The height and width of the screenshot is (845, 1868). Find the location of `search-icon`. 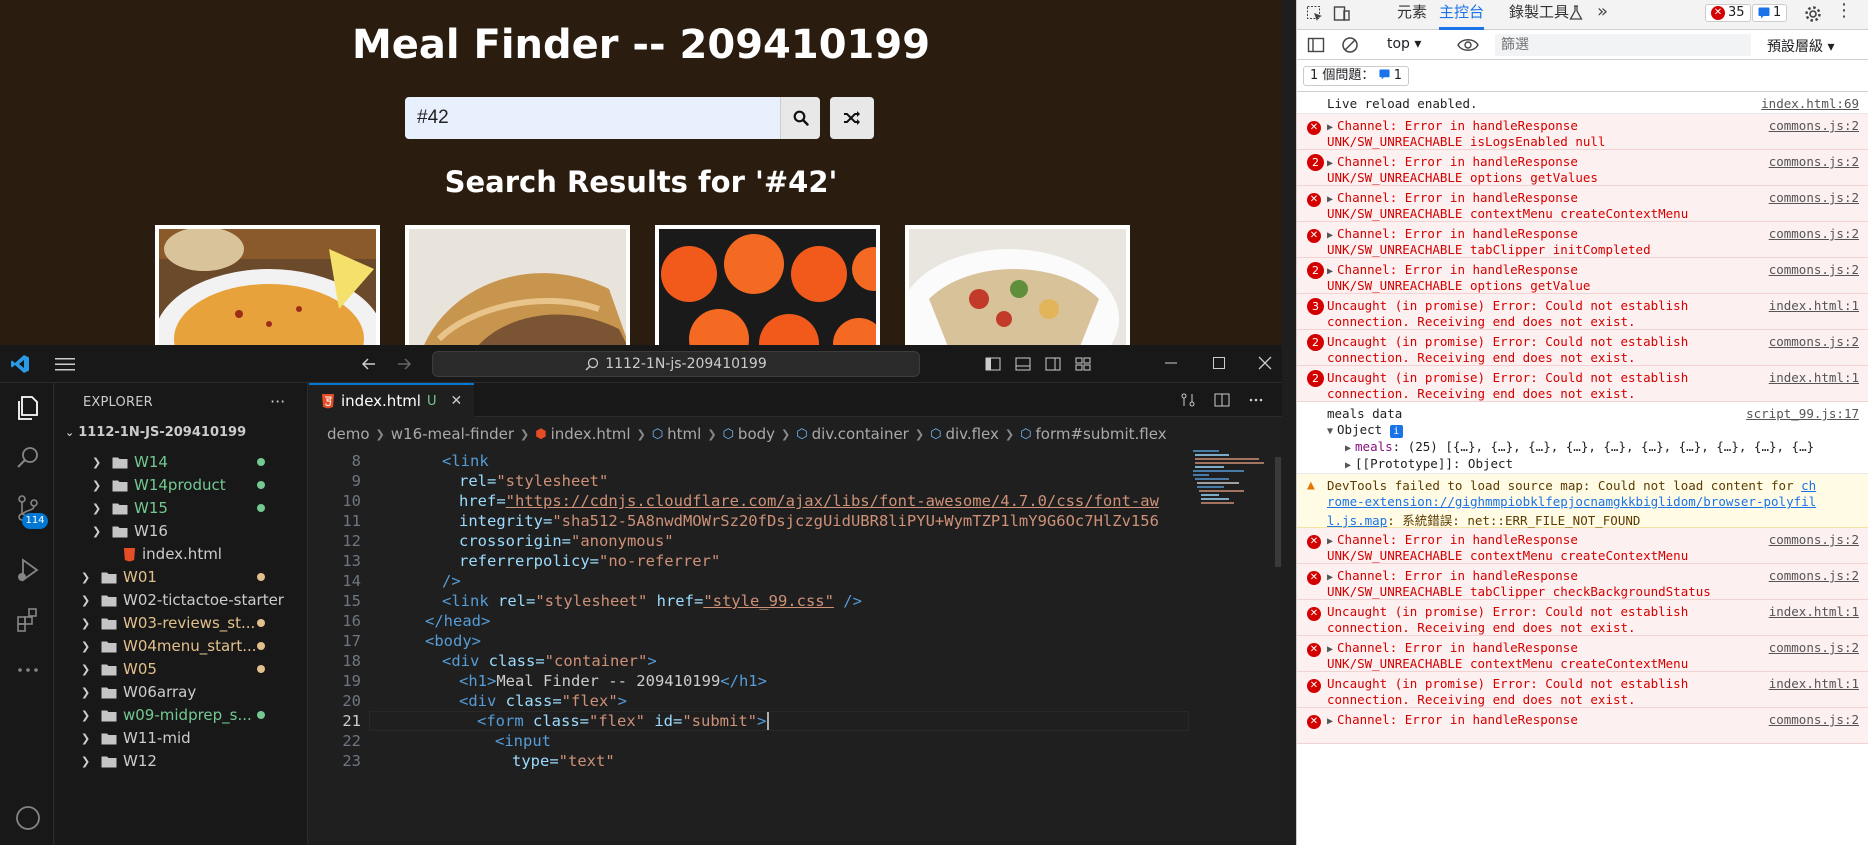

search-icon is located at coordinates (28, 458).